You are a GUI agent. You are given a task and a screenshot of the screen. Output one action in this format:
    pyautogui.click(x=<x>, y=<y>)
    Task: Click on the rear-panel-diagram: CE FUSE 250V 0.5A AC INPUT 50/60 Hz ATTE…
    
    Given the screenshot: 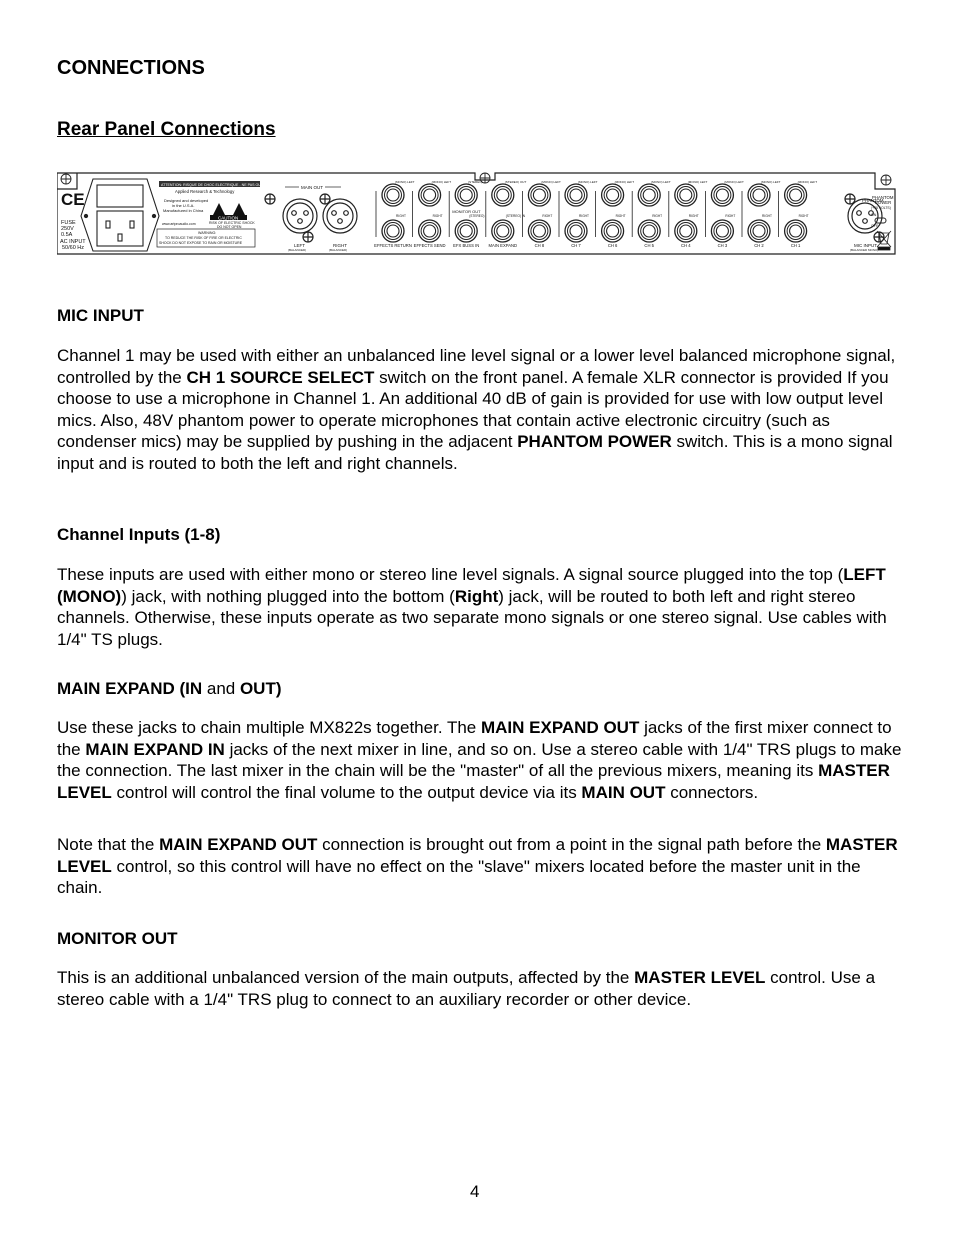 What is the action you would take?
    pyautogui.click(x=476, y=213)
    